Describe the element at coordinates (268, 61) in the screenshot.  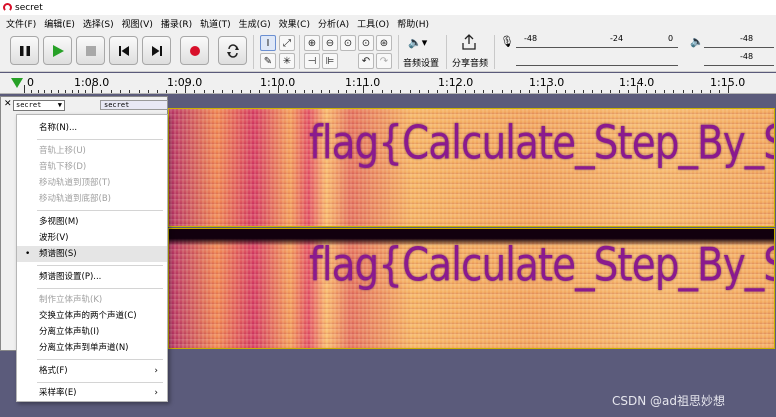
I see `draw-tool-button: ✎` at that location.